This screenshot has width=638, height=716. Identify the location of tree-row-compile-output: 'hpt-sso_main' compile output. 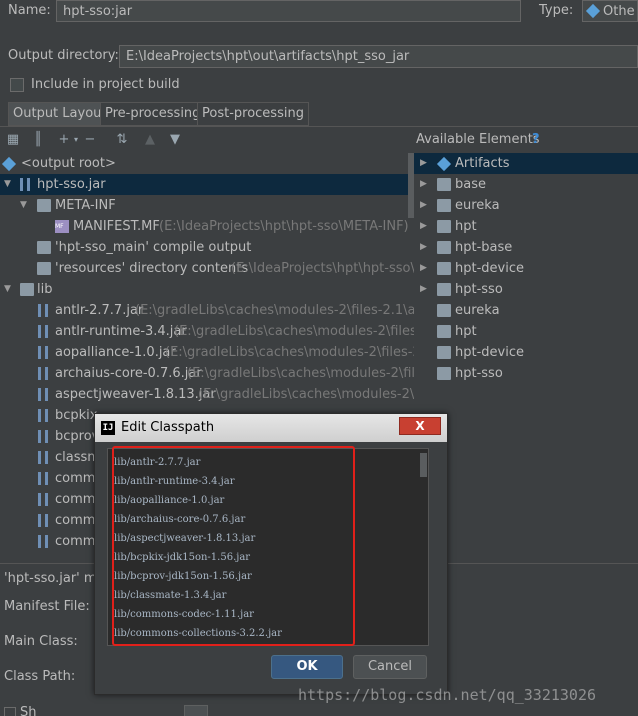
(207, 247).